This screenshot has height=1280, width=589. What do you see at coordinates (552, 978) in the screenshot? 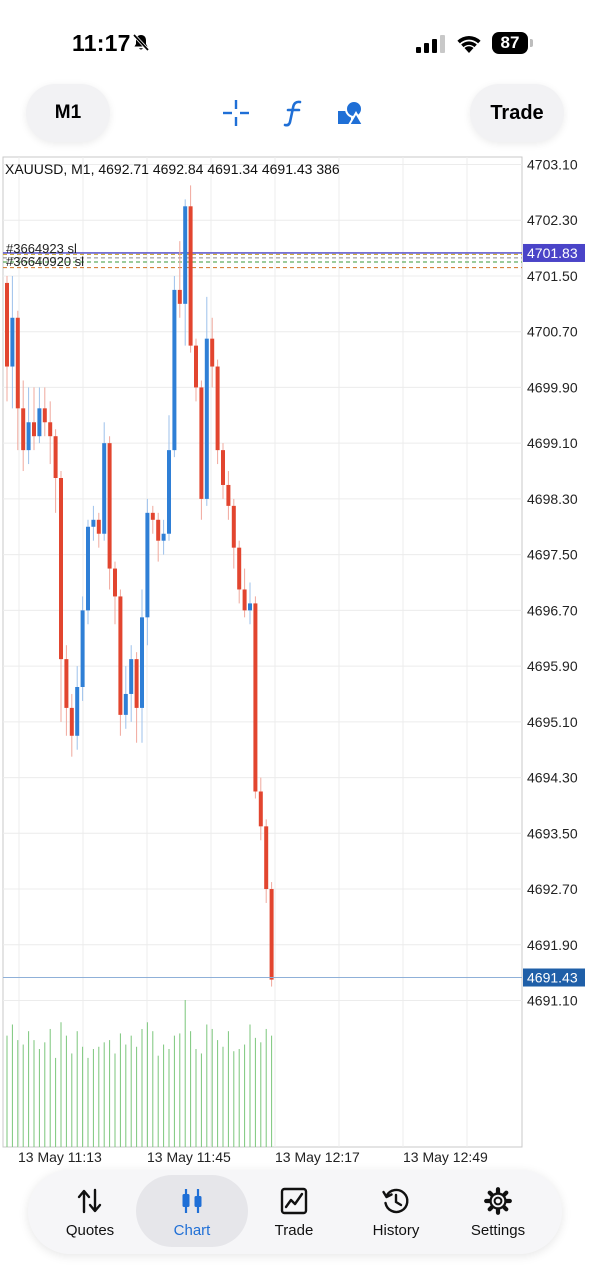
I see `bid-price-label: 4691.43` at bounding box center [552, 978].